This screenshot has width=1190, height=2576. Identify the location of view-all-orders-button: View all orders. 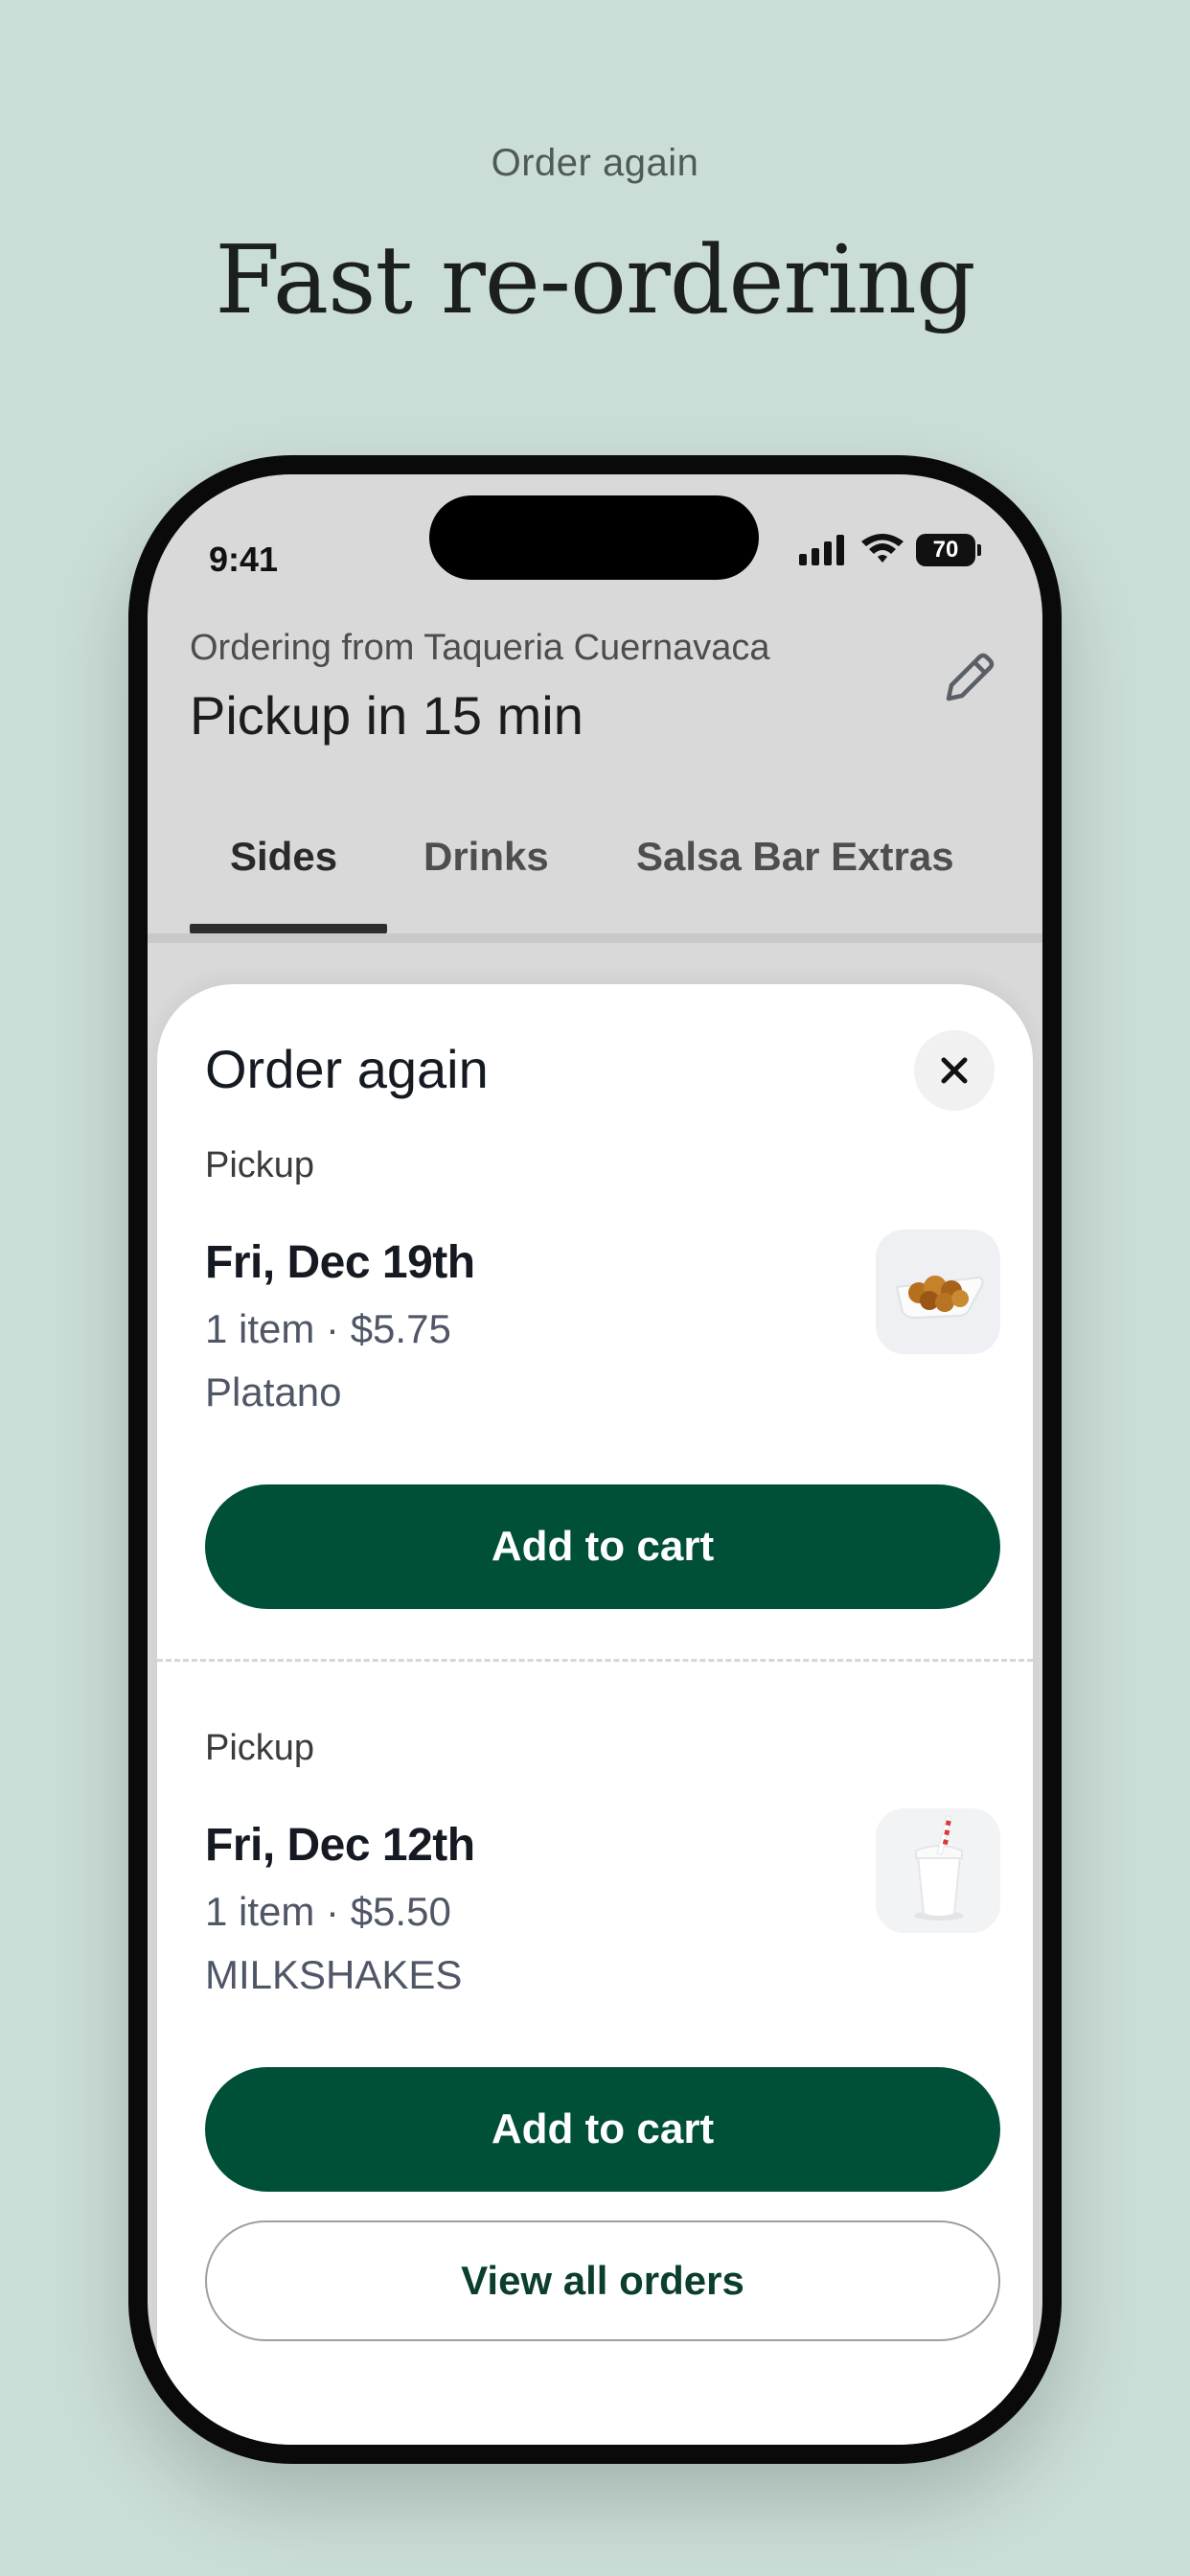
(603, 2280).